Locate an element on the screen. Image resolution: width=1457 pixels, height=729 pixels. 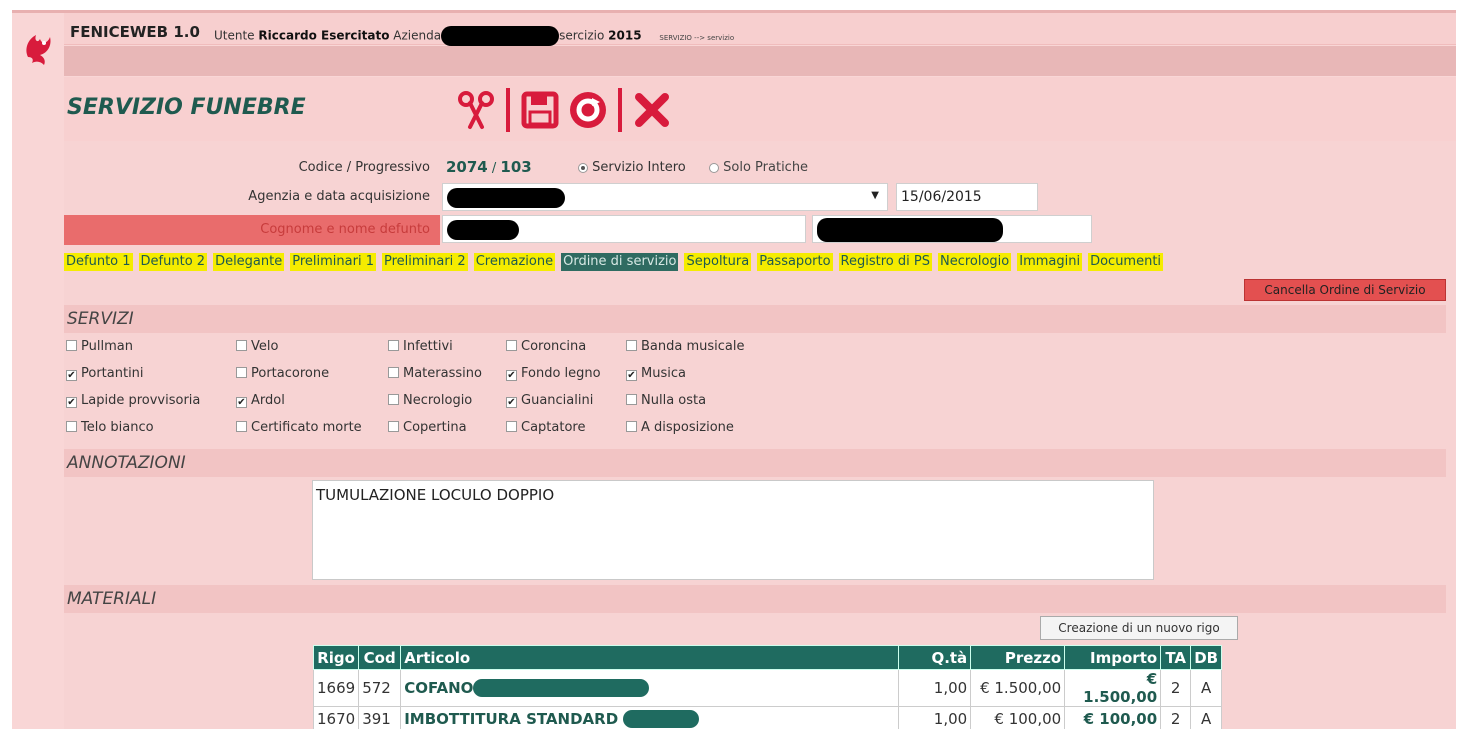
articolo-text: COFANO is located at coordinates (439, 687).